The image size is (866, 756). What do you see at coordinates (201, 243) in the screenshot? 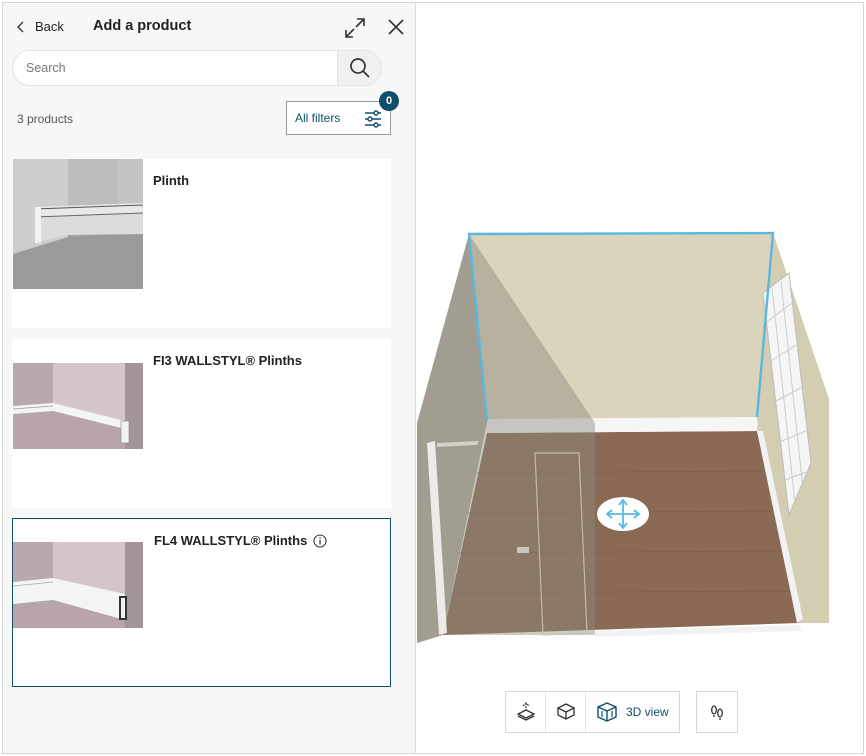
I see `product-card: Plinth` at bounding box center [201, 243].